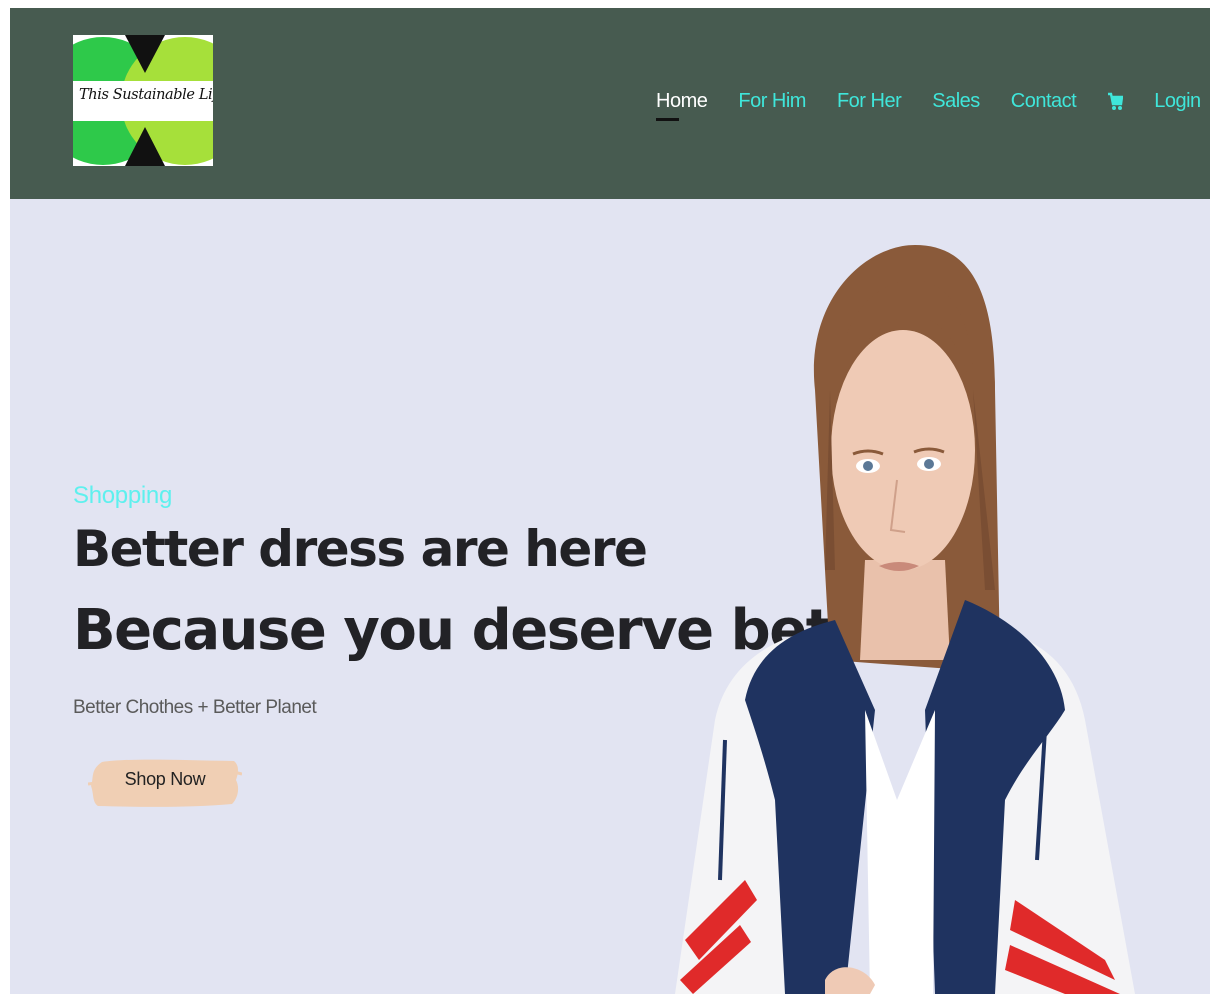 The width and height of the screenshot is (1212, 996). What do you see at coordinates (869, 101) in the screenshot?
I see `nav-for-her: For Her` at bounding box center [869, 101].